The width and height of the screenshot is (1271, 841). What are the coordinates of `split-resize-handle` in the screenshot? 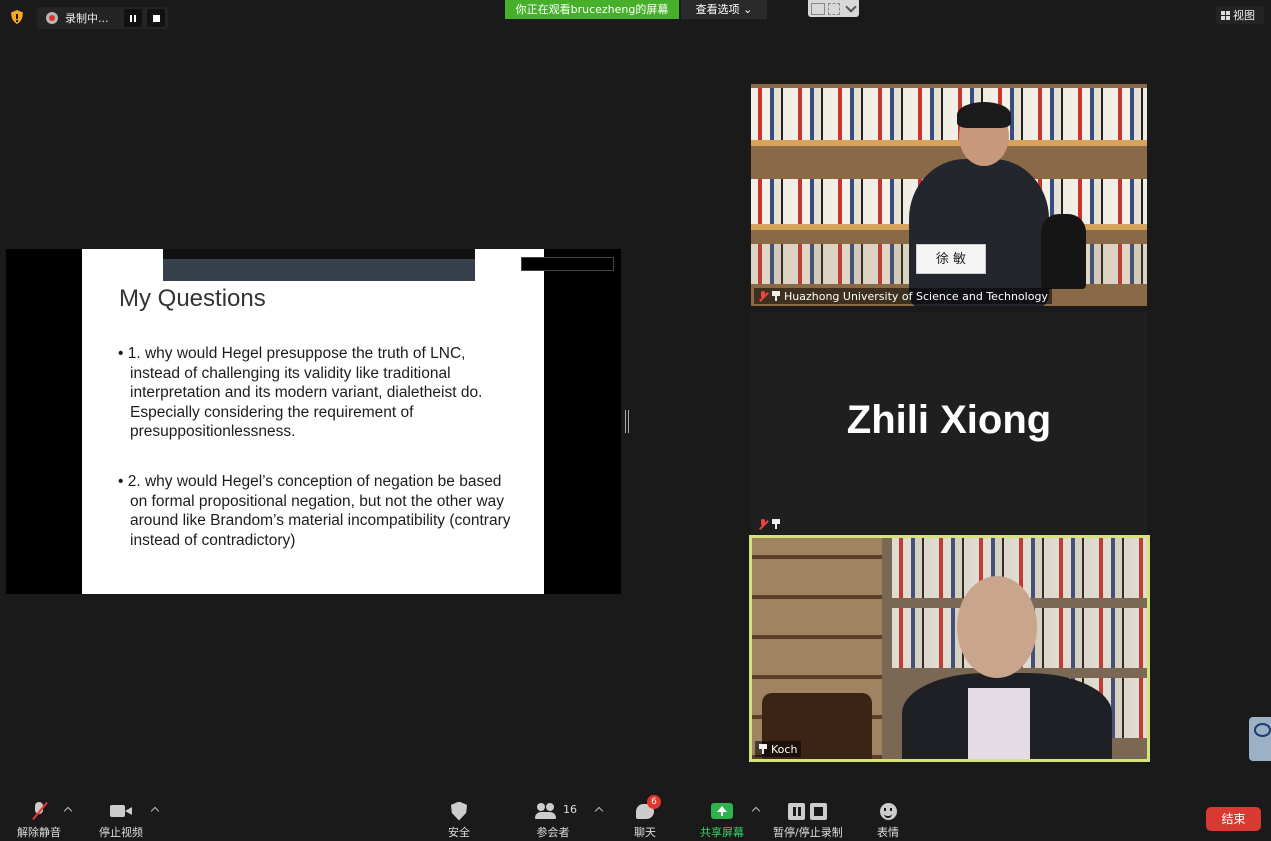 It's located at (627, 421).